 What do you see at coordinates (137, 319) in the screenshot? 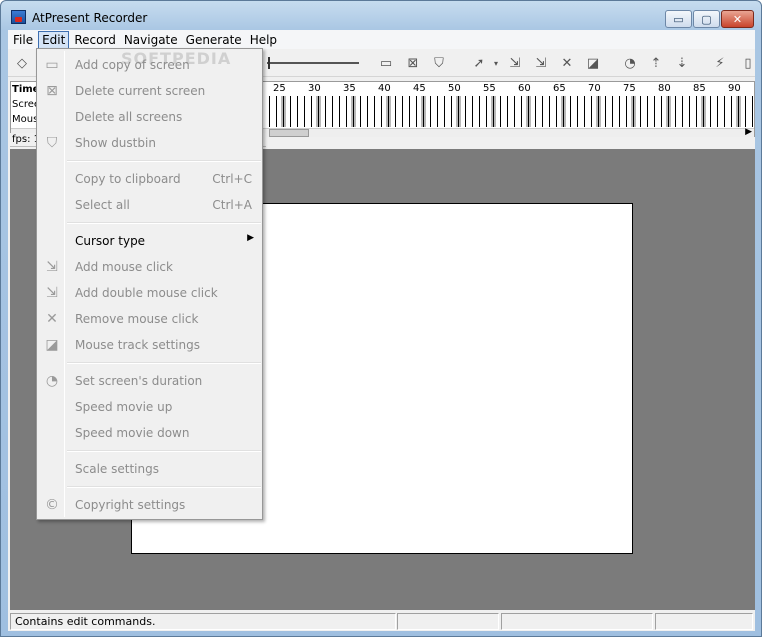
I see `menu-item-label: Remove mouse click` at bounding box center [137, 319].